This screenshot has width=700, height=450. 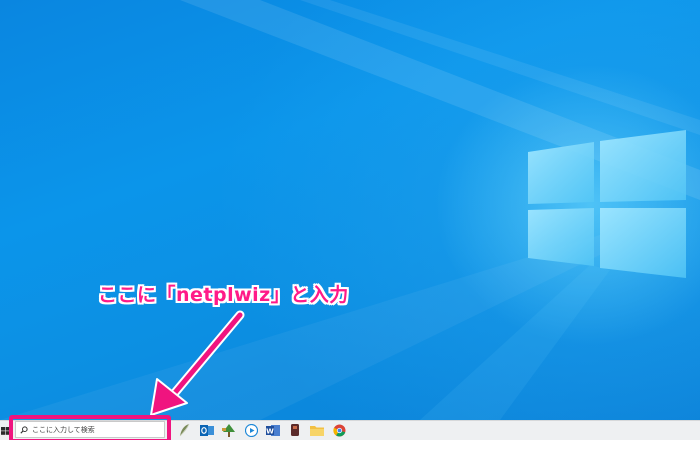 I want to click on taskbar-pinned-apps: W, so click(x=262, y=430).